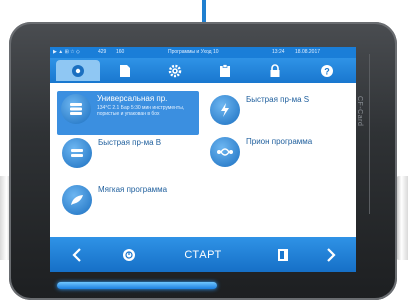  Describe the element at coordinates (193, 52) in the screenshot. I see `status-title: Программы и Уход 10` at that location.